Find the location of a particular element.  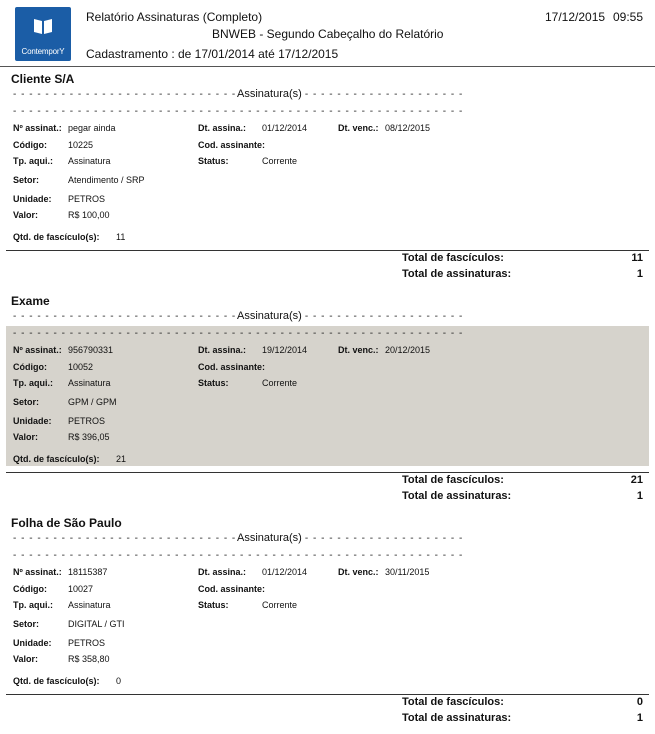

report-title: Relatório Assinaturas (Completo) is located at coordinates (174, 17).